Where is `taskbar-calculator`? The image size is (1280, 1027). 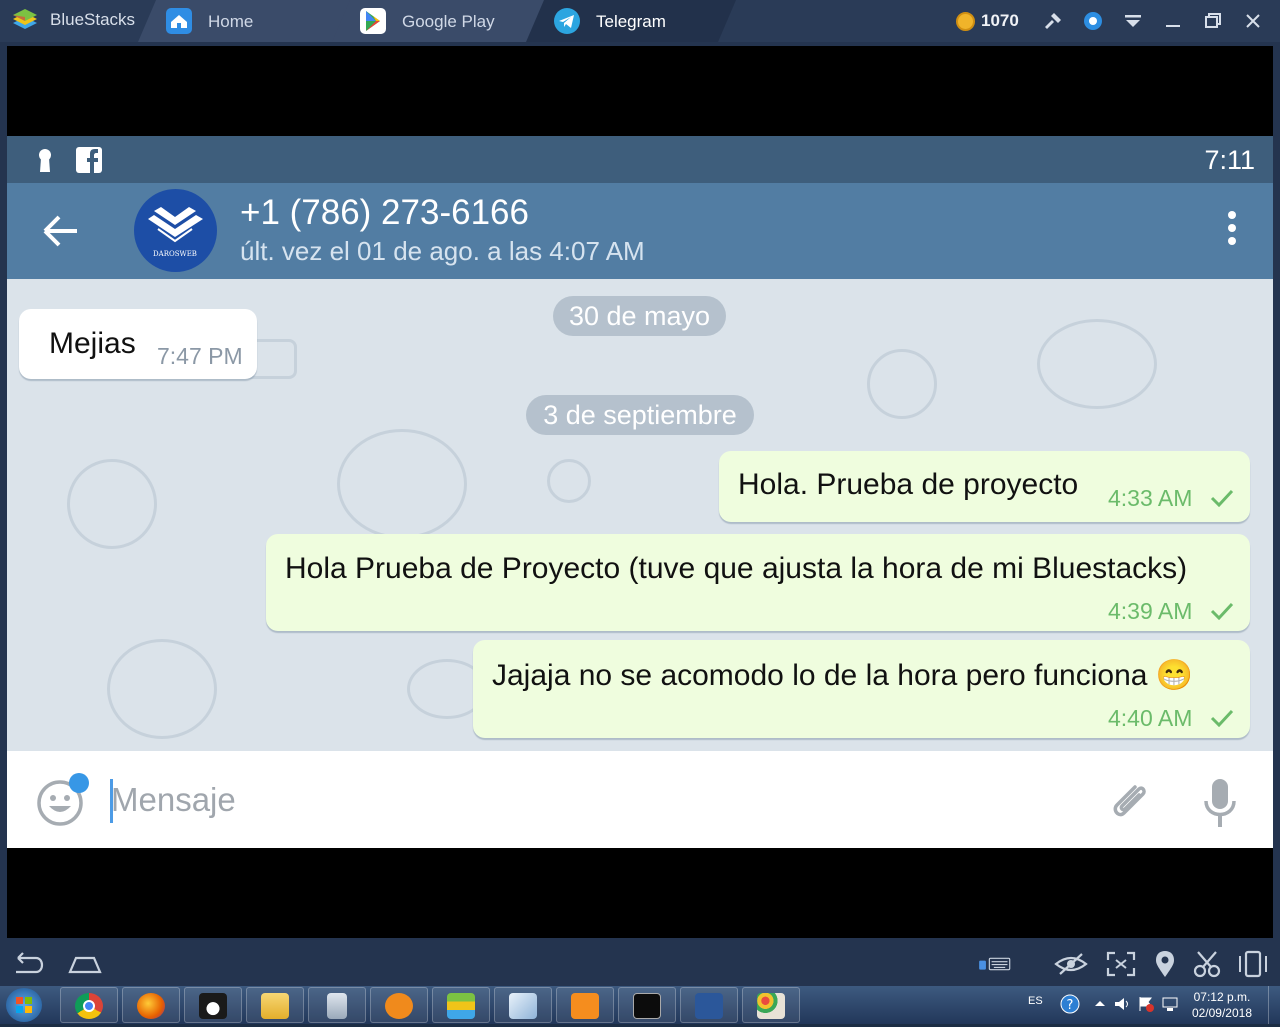 taskbar-calculator is located at coordinates (337, 1005).